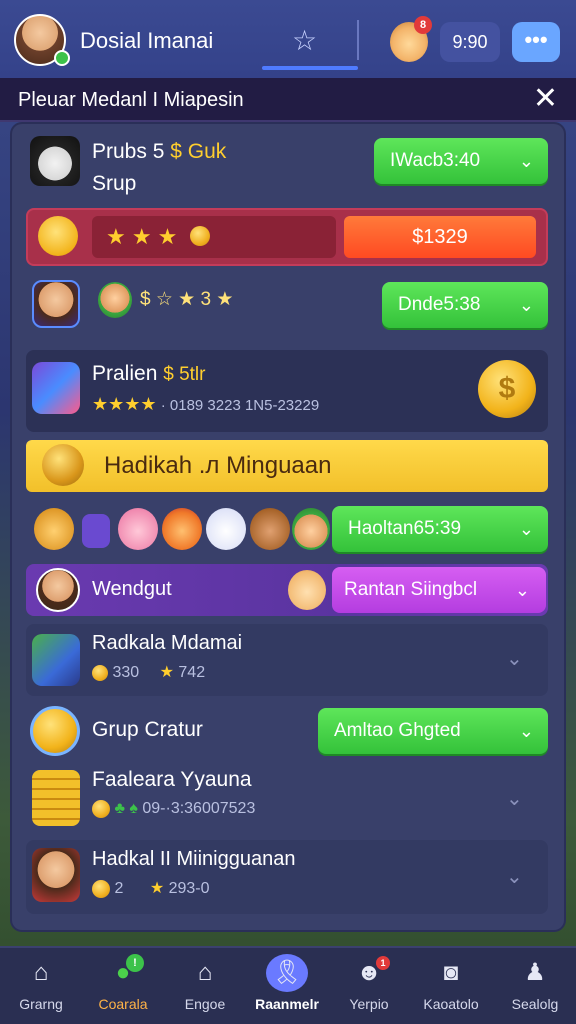  I want to click on follow-button: Amltao Ghgted ⌄, so click(433, 731).